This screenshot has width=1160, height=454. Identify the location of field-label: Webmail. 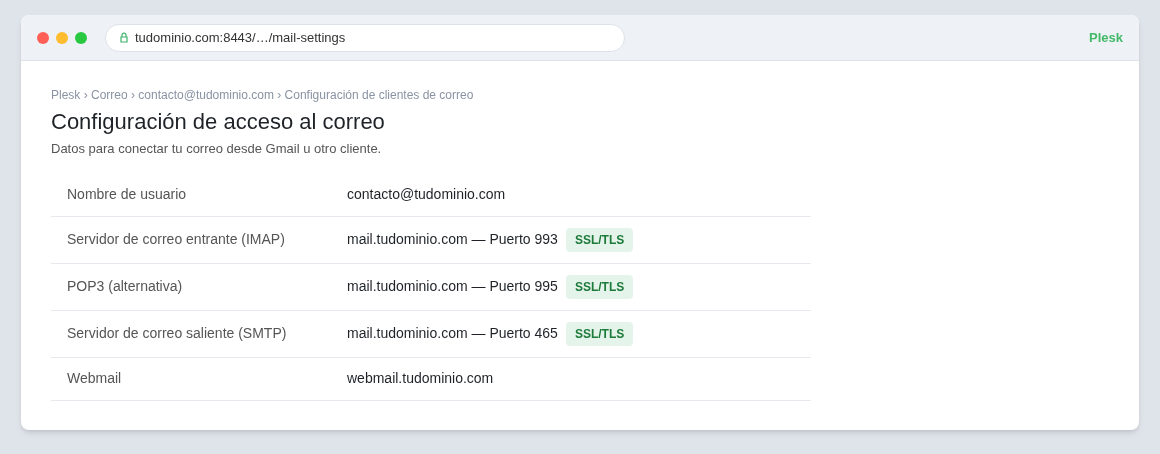
(95, 378).